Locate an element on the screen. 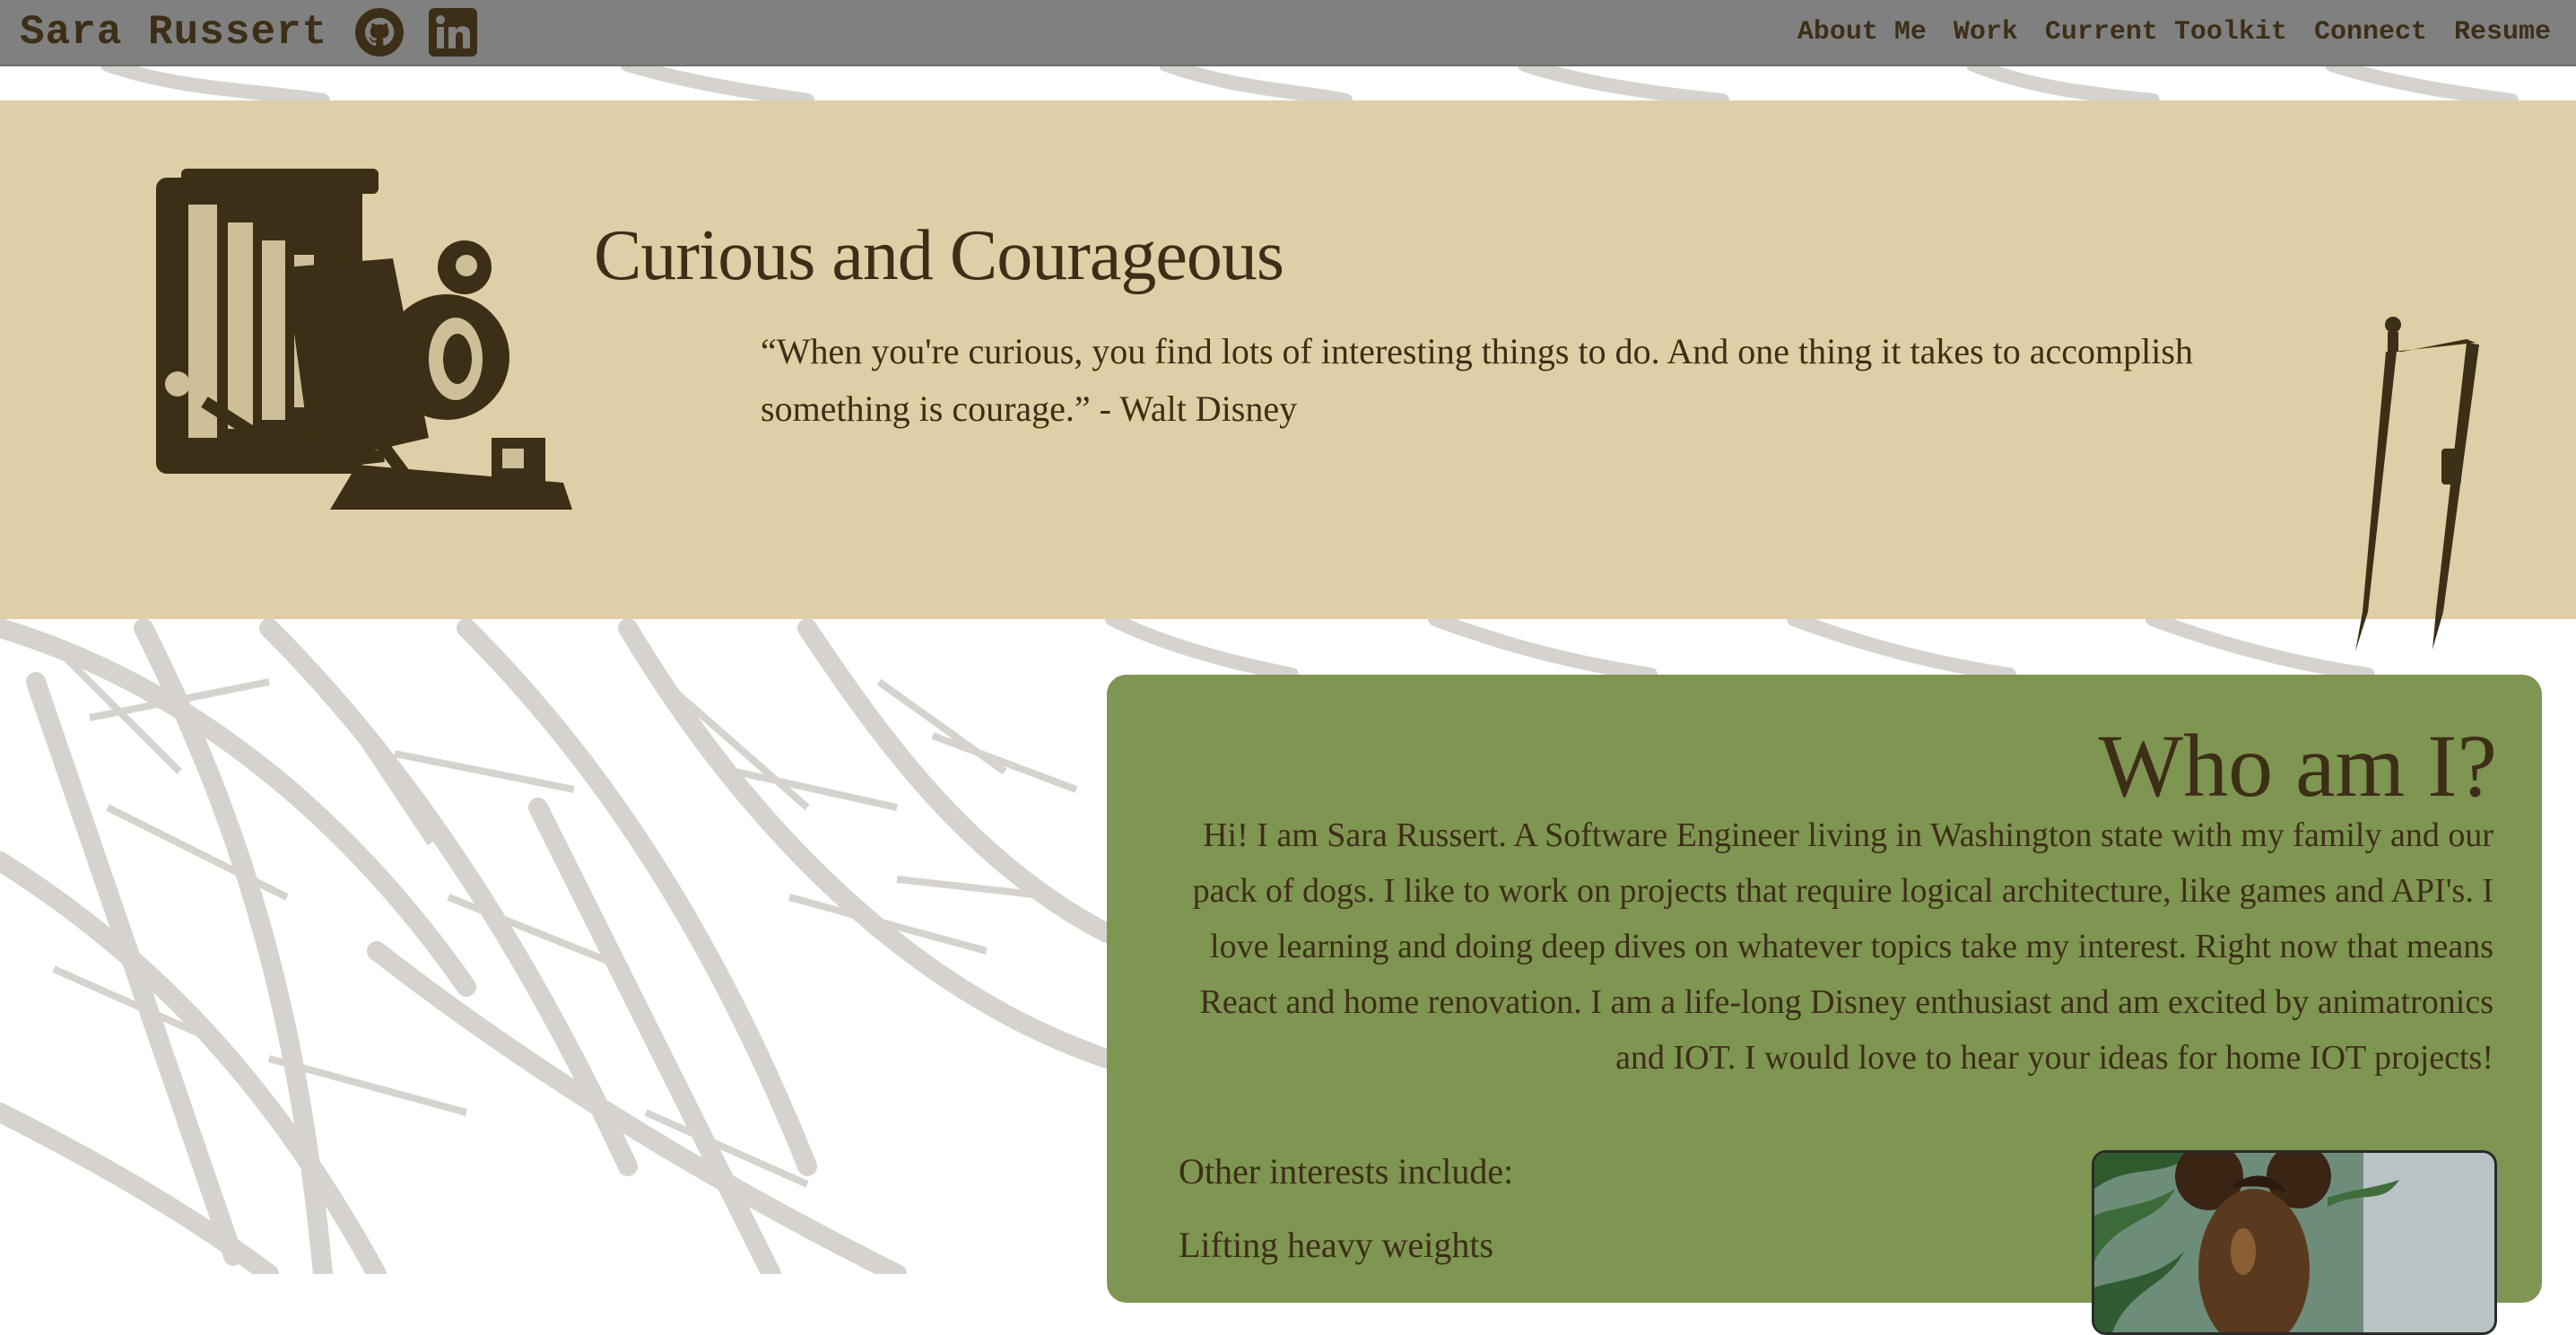 This screenshot has width=2576, height=1335. vintage-camera-illustration is located at coordinates (364, 339).